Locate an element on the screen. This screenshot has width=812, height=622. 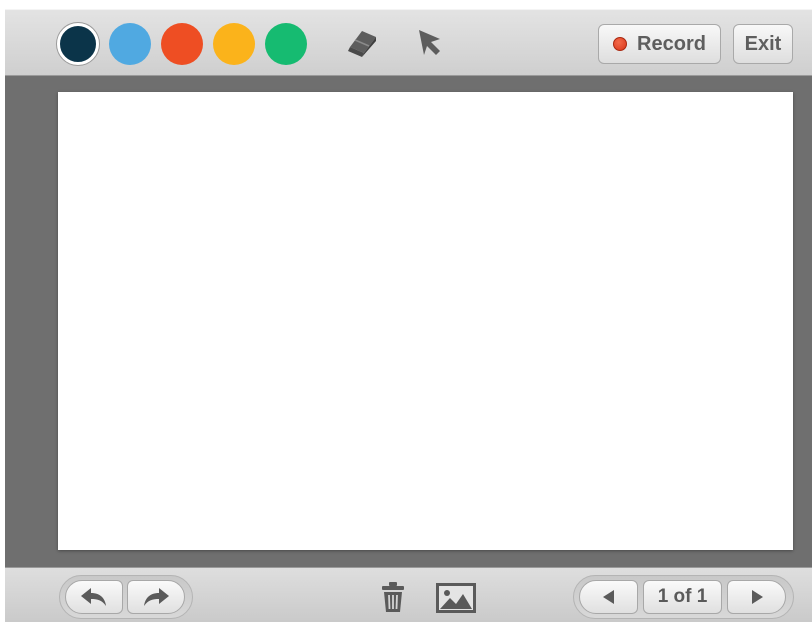
top-toolbar: Record Exit is located at coordinates (408, 42).